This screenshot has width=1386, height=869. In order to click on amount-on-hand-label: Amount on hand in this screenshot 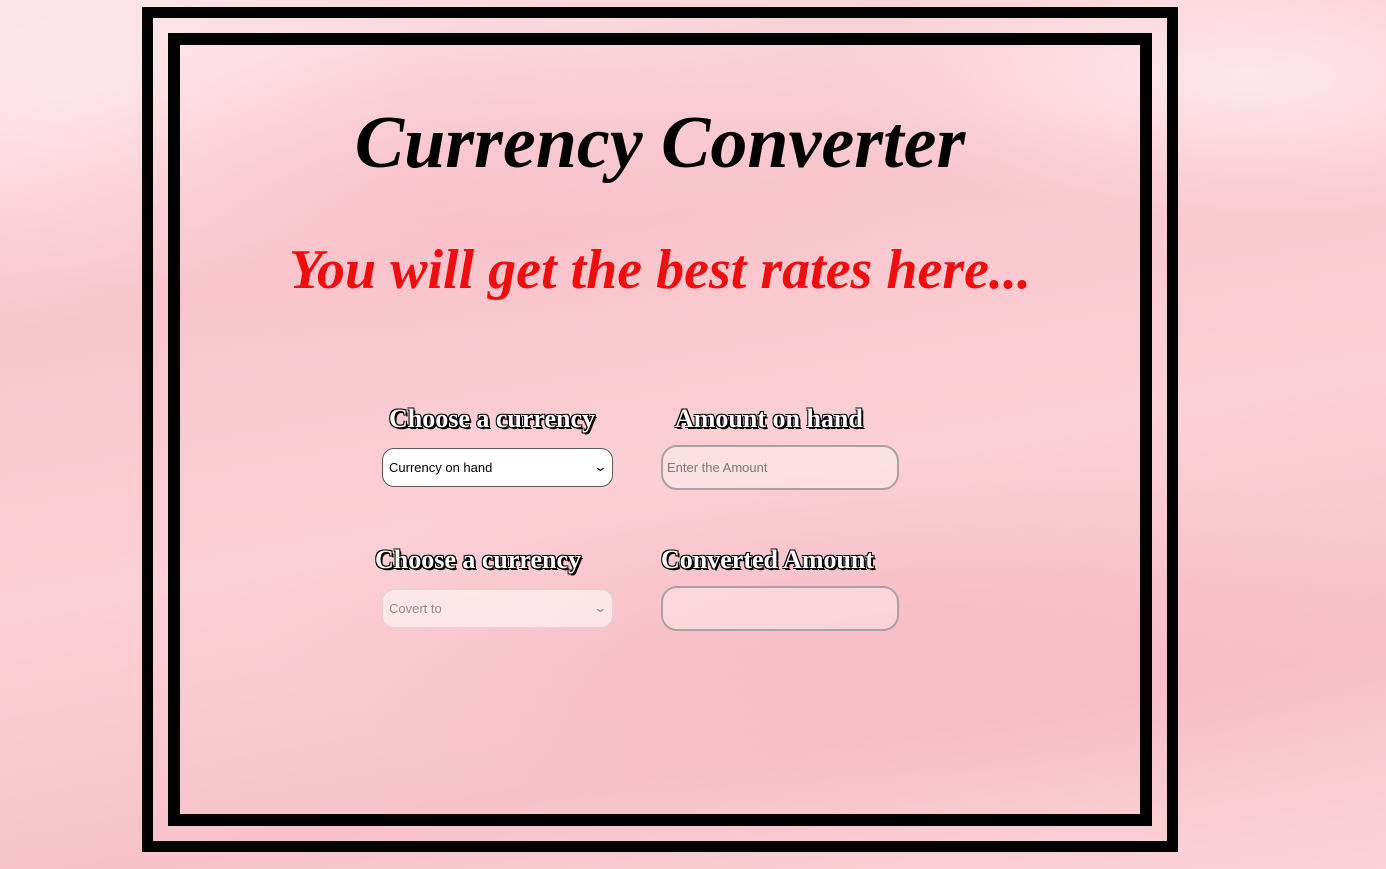, I will do `click(769, 418)`.